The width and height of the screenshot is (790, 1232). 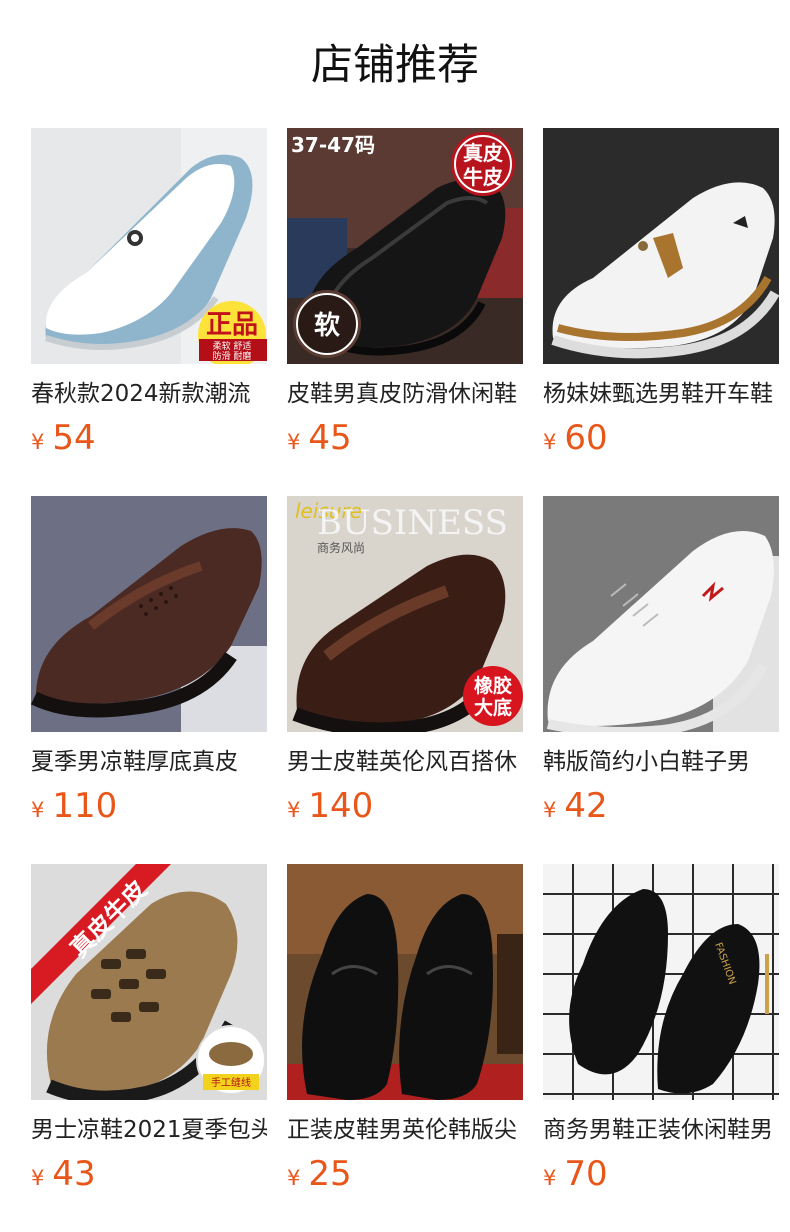 I want to click on product-image: leisure BUSINESS 商务风尚 橡胶 大底, so click(x=405, y=614).